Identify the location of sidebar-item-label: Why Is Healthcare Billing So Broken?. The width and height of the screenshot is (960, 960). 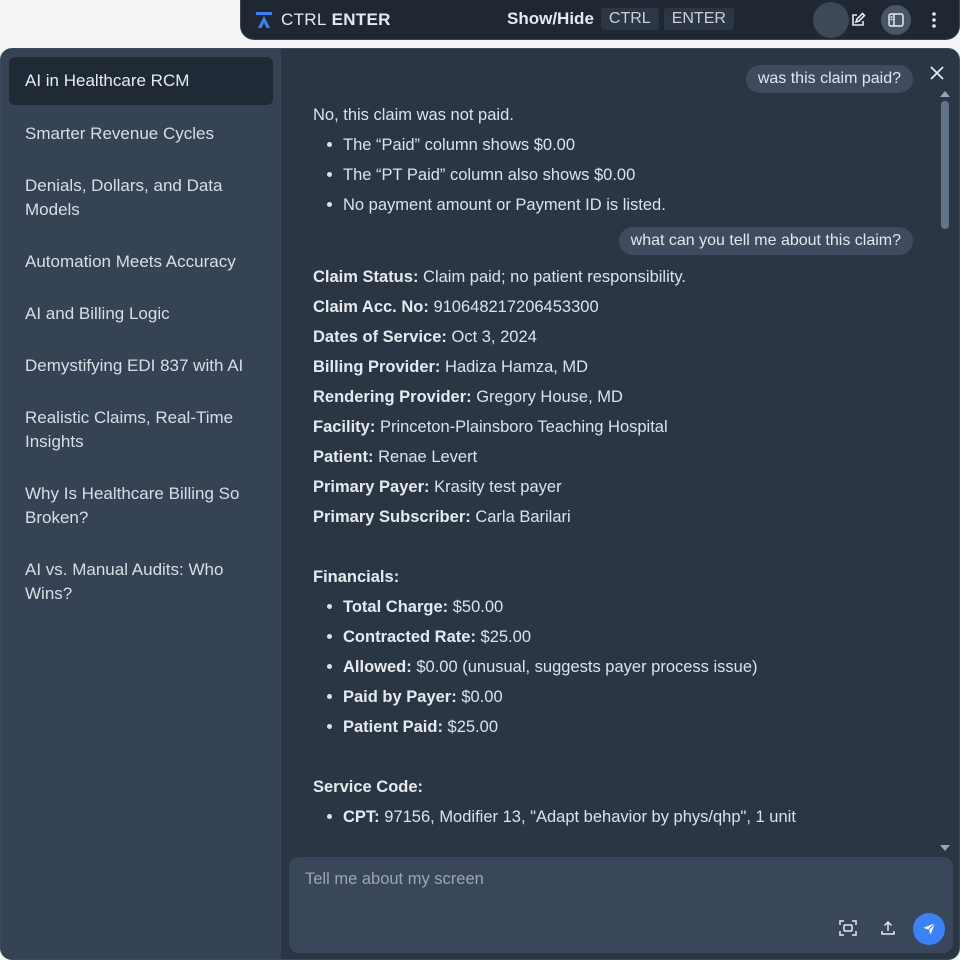
(132, 505).